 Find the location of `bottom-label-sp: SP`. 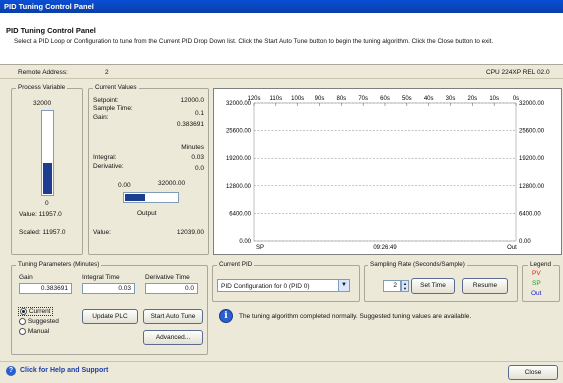

bottom-label-sp: SP is located at coordinates (260, 248).